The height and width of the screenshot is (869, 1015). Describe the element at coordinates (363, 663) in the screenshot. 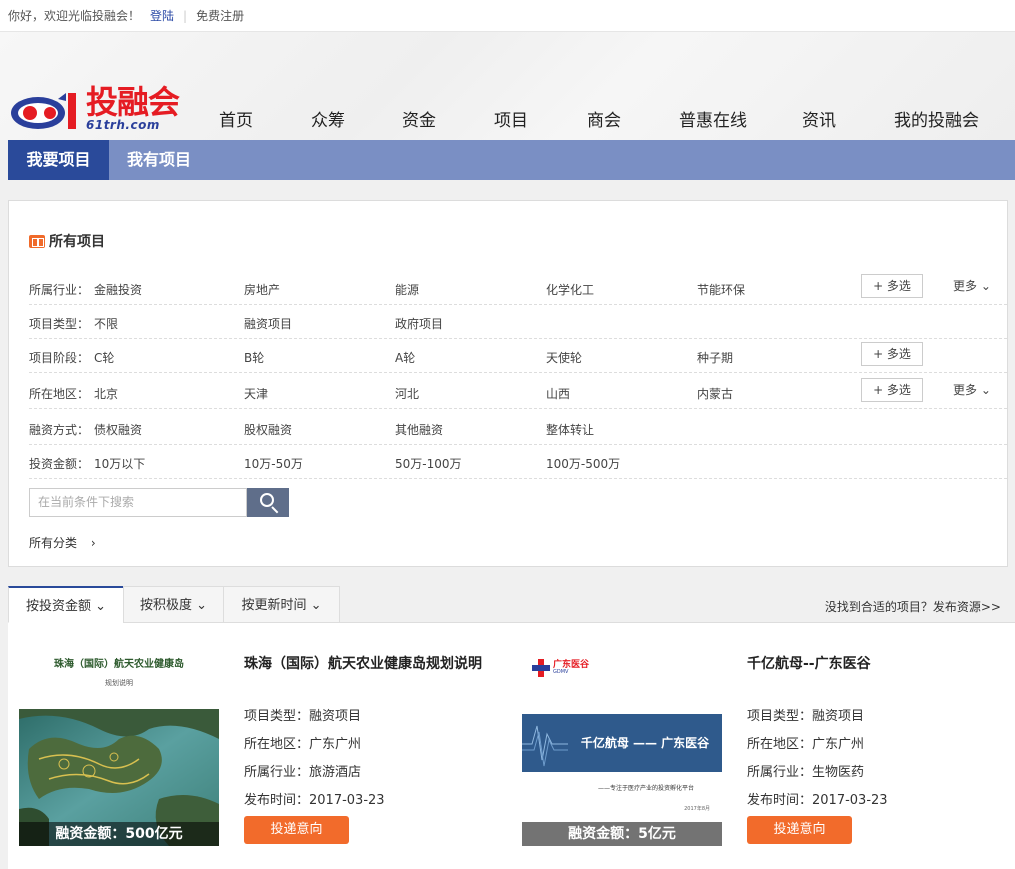

I see `project-title: 珠海（国际）航天农业健康岛规划说明` at that location.